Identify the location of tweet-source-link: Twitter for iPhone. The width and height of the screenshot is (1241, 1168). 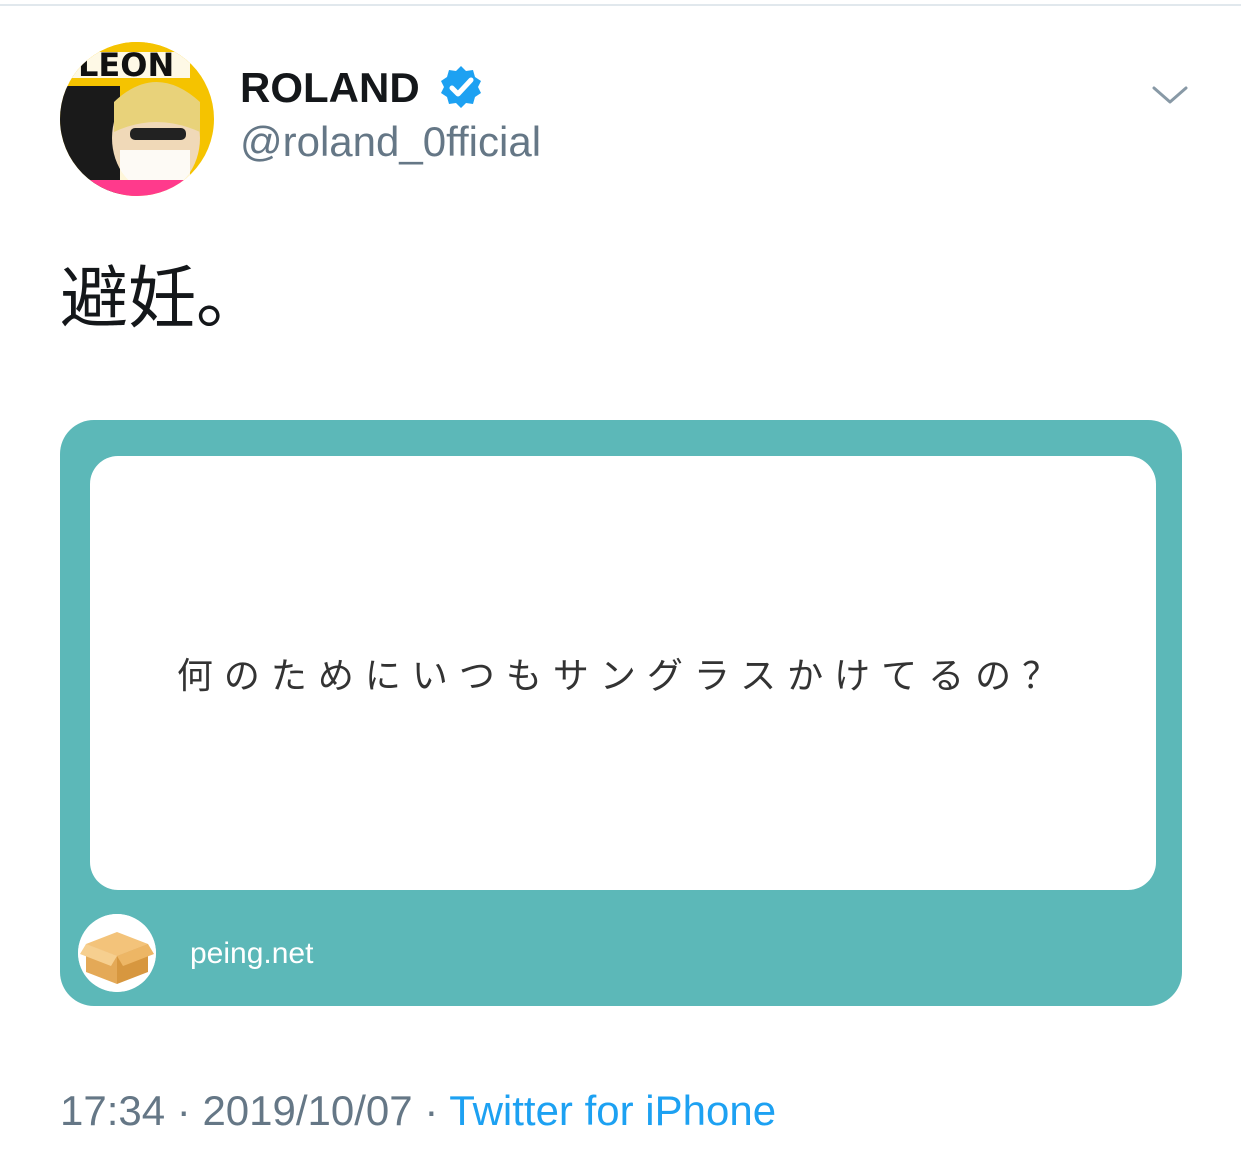
(612, 1110).